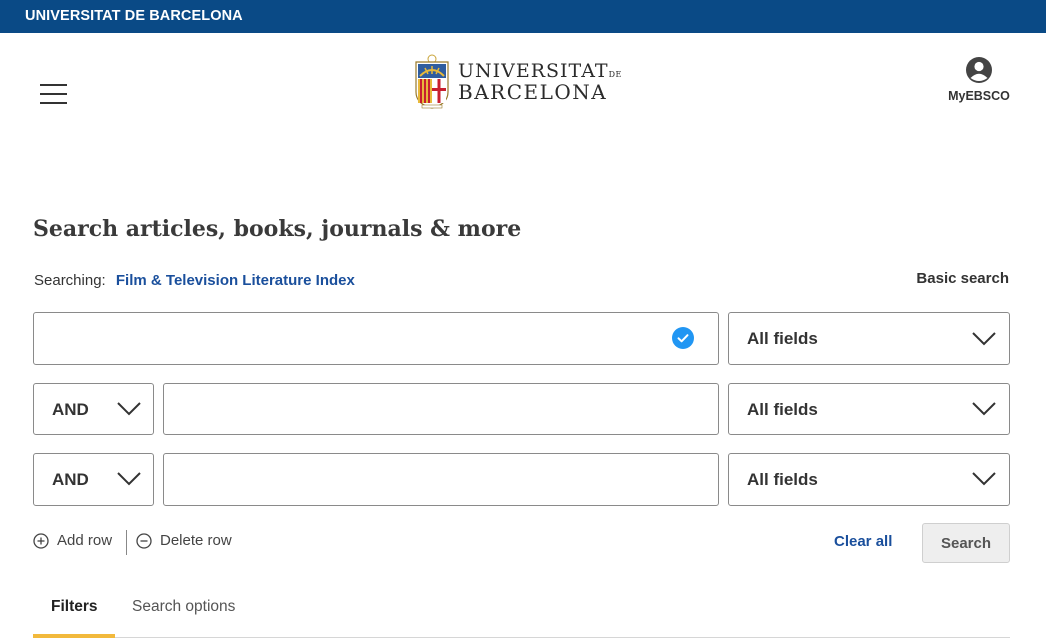 The width and height of the screenshot is (1046, 644). What do you see at coordinates (869, 409) in the screenshot?
I see `field-select-row-2: All fields` at bounding box center [869, 409].